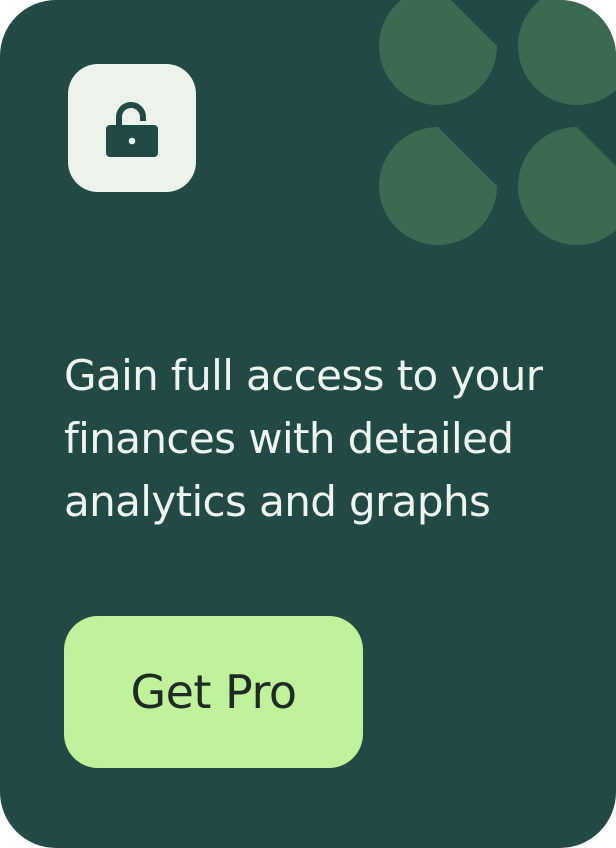  What do you see at coordinates (567, 186) in the screenshot?
I see `decor-shape-bottom-right` at bounding box center [567, 186].